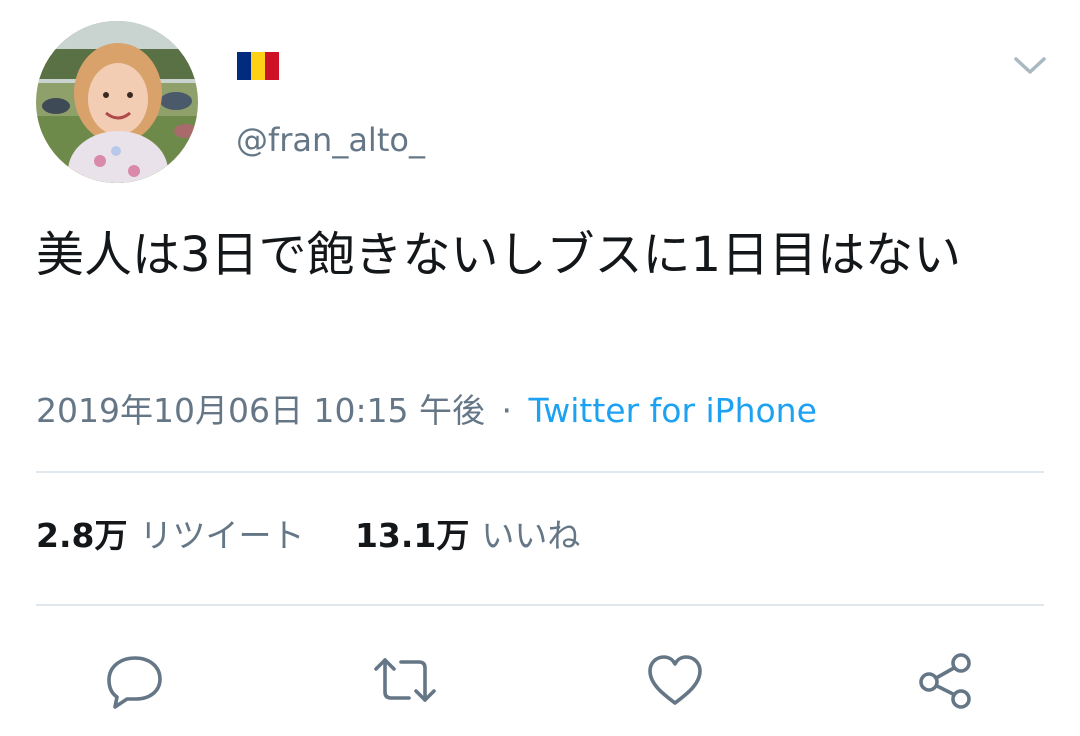 Image resolution: width=1080 pixels, height=736 pixels. Describe the element at coordinates (82, 535) in the screenshot. I see `retweets-count: 2.8万` at that location.